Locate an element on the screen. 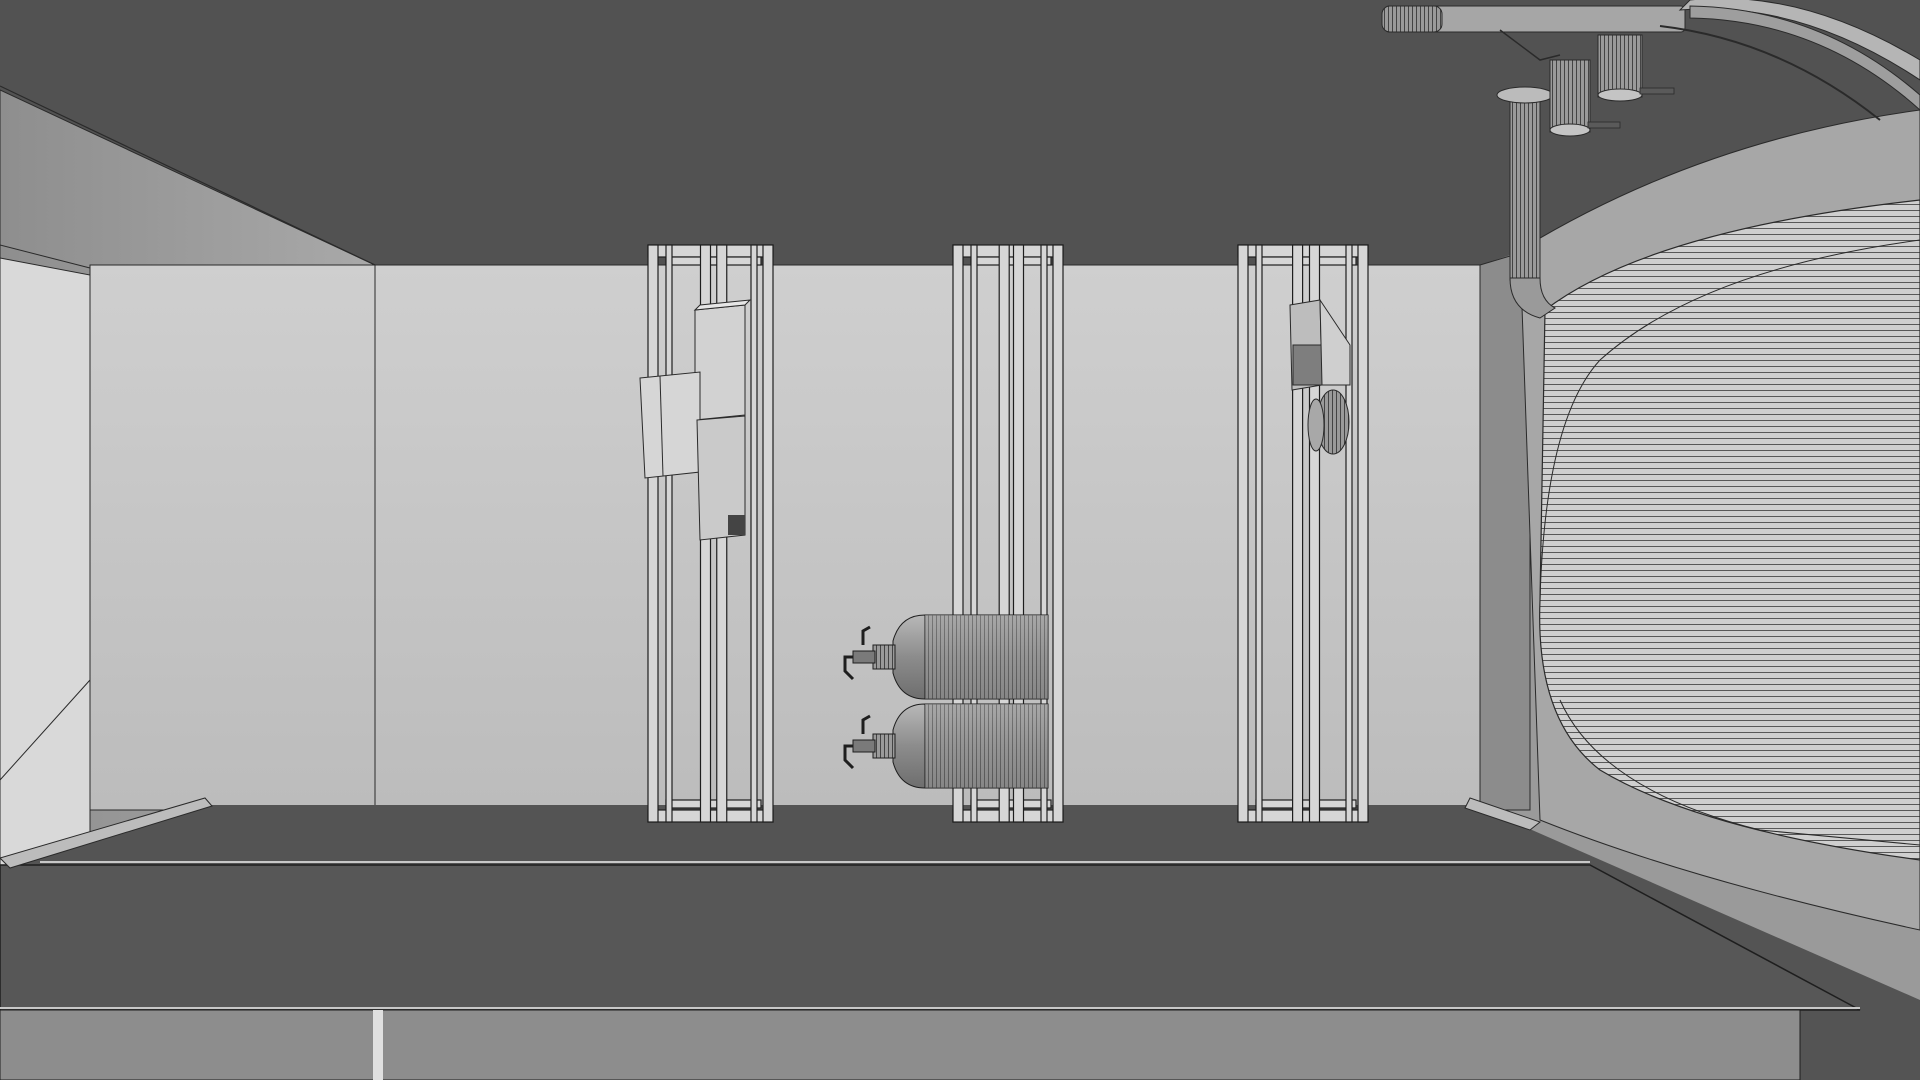  floor-near-ledge is located at coordinates (930, 937).